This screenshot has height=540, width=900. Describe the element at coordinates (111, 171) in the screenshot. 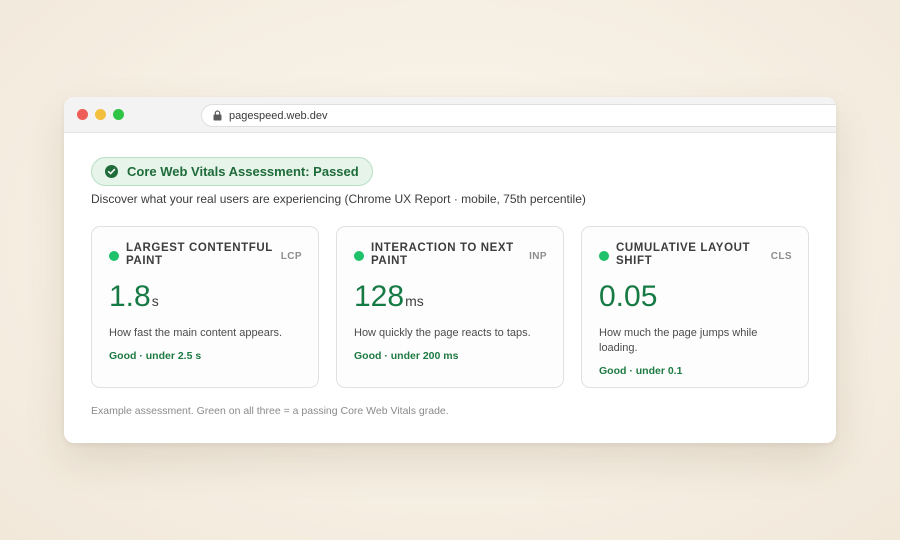

I see `check-circle-icon` at that location.